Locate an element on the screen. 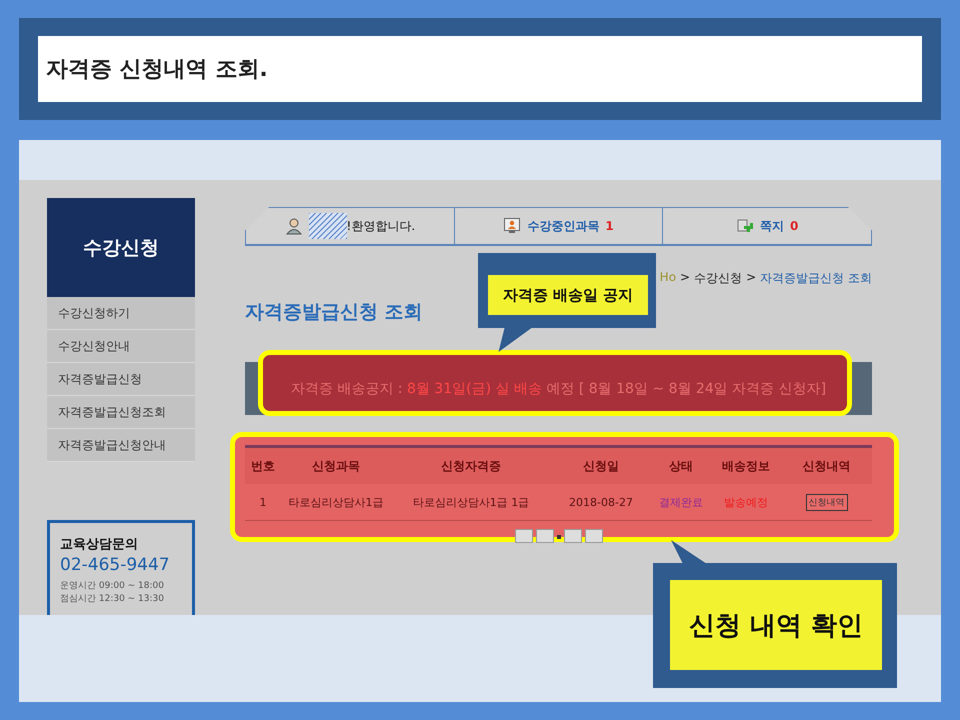 The image size is (960, 720). nav-tab: !환영합니다. is located at coordinates (350, 226).